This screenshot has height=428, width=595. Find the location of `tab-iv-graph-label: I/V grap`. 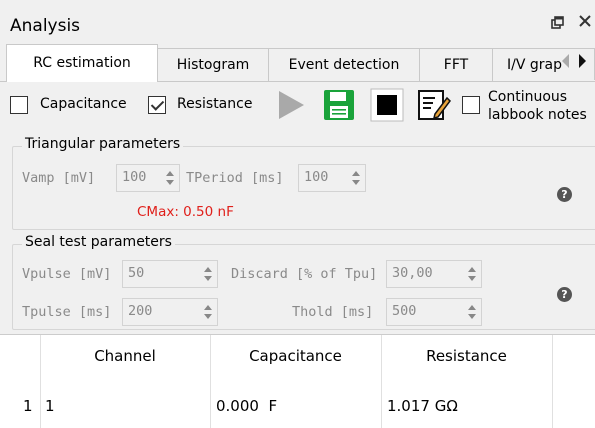

tab-iv-graph-label: I/V grap is located at coordinates (534, 65).